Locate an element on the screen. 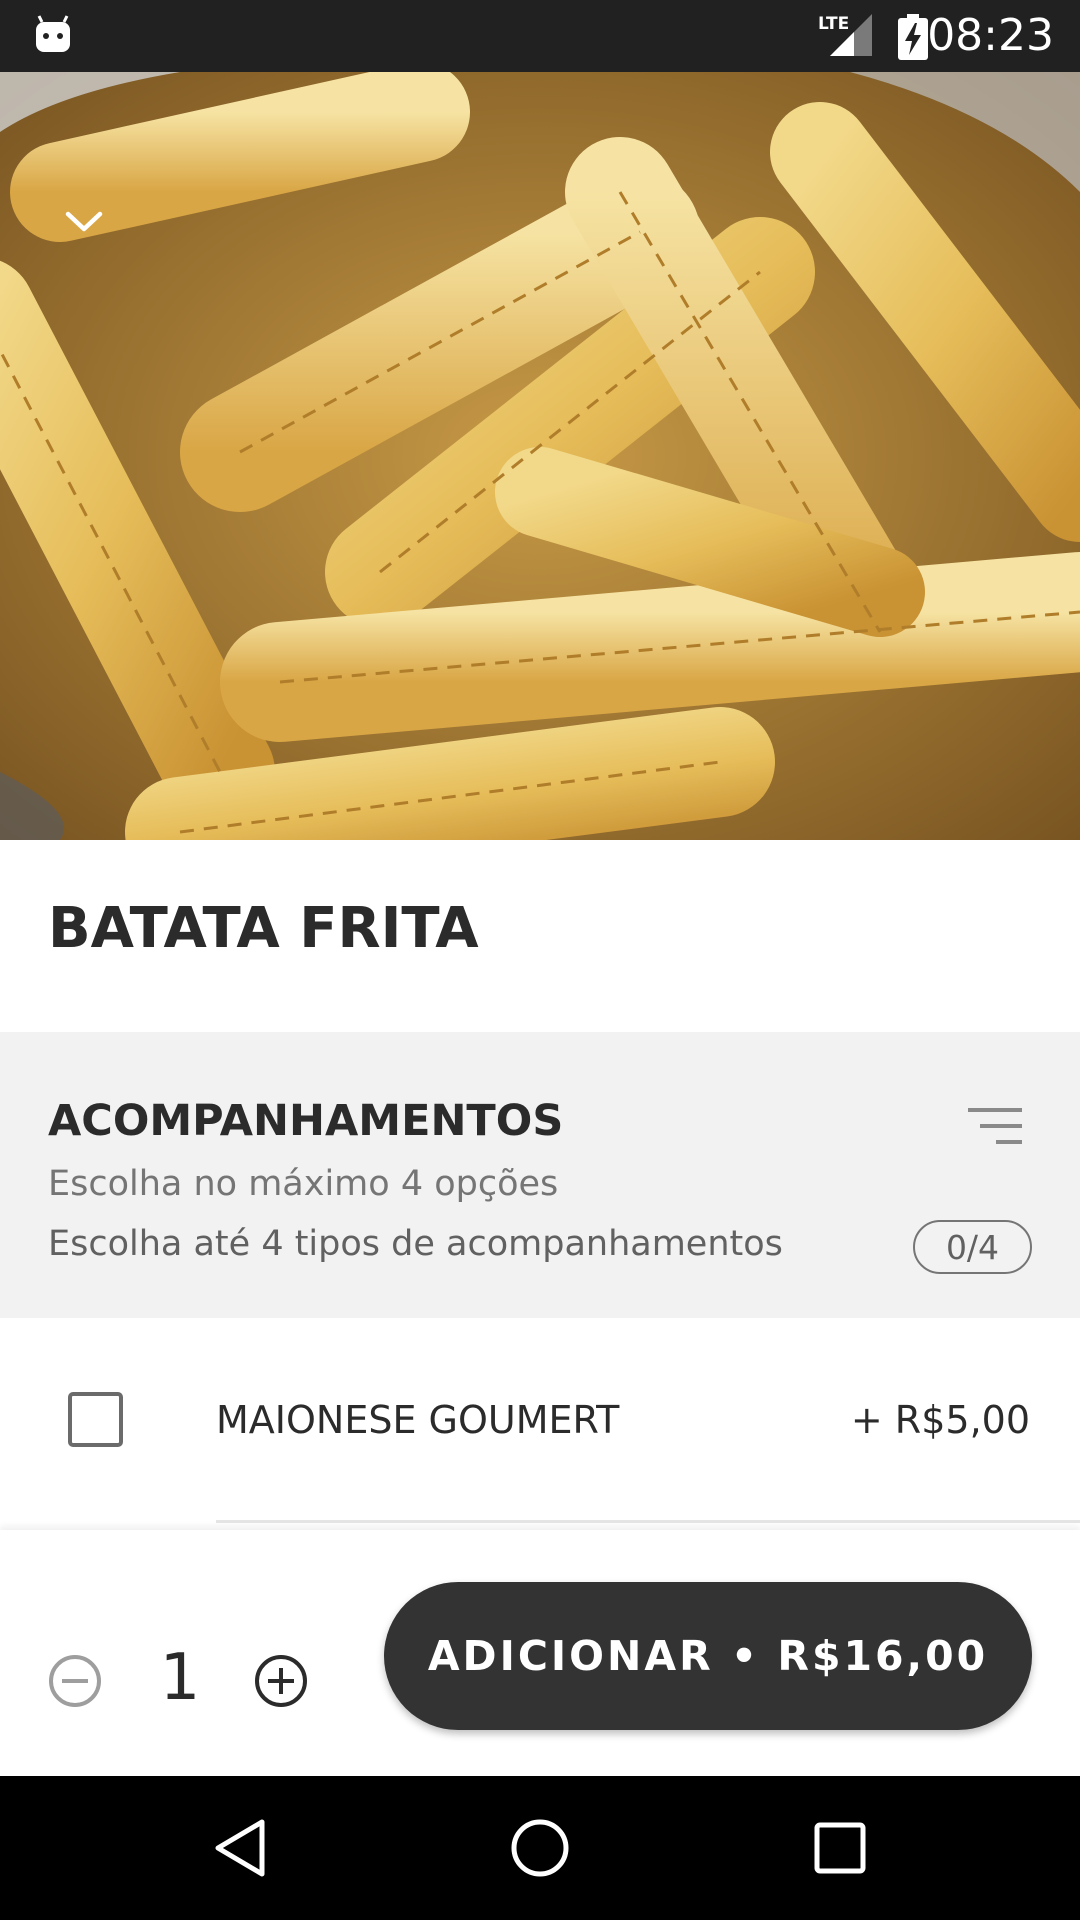 This screenshot has width=1080, height=1920. option-checkbox is located at coordinates (95, 1419).